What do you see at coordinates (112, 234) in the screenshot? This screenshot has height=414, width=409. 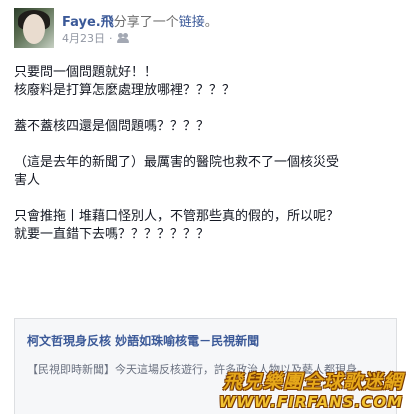 I see `body-line: 就要一直錯下去嗎？？？？？？？` at bounding box center [112, 234].